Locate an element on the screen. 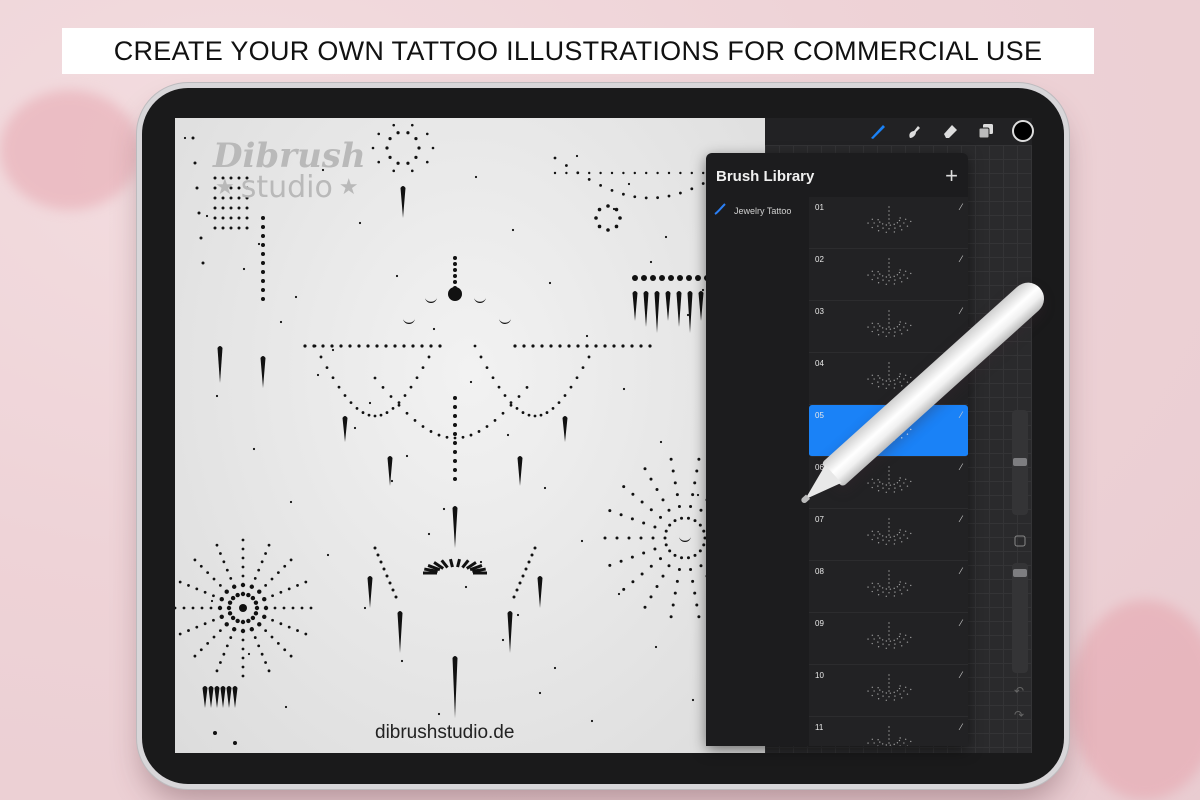 This screenshot has height=800, width=1200. brush-stroke-icon is located at coordinates (720, 210).